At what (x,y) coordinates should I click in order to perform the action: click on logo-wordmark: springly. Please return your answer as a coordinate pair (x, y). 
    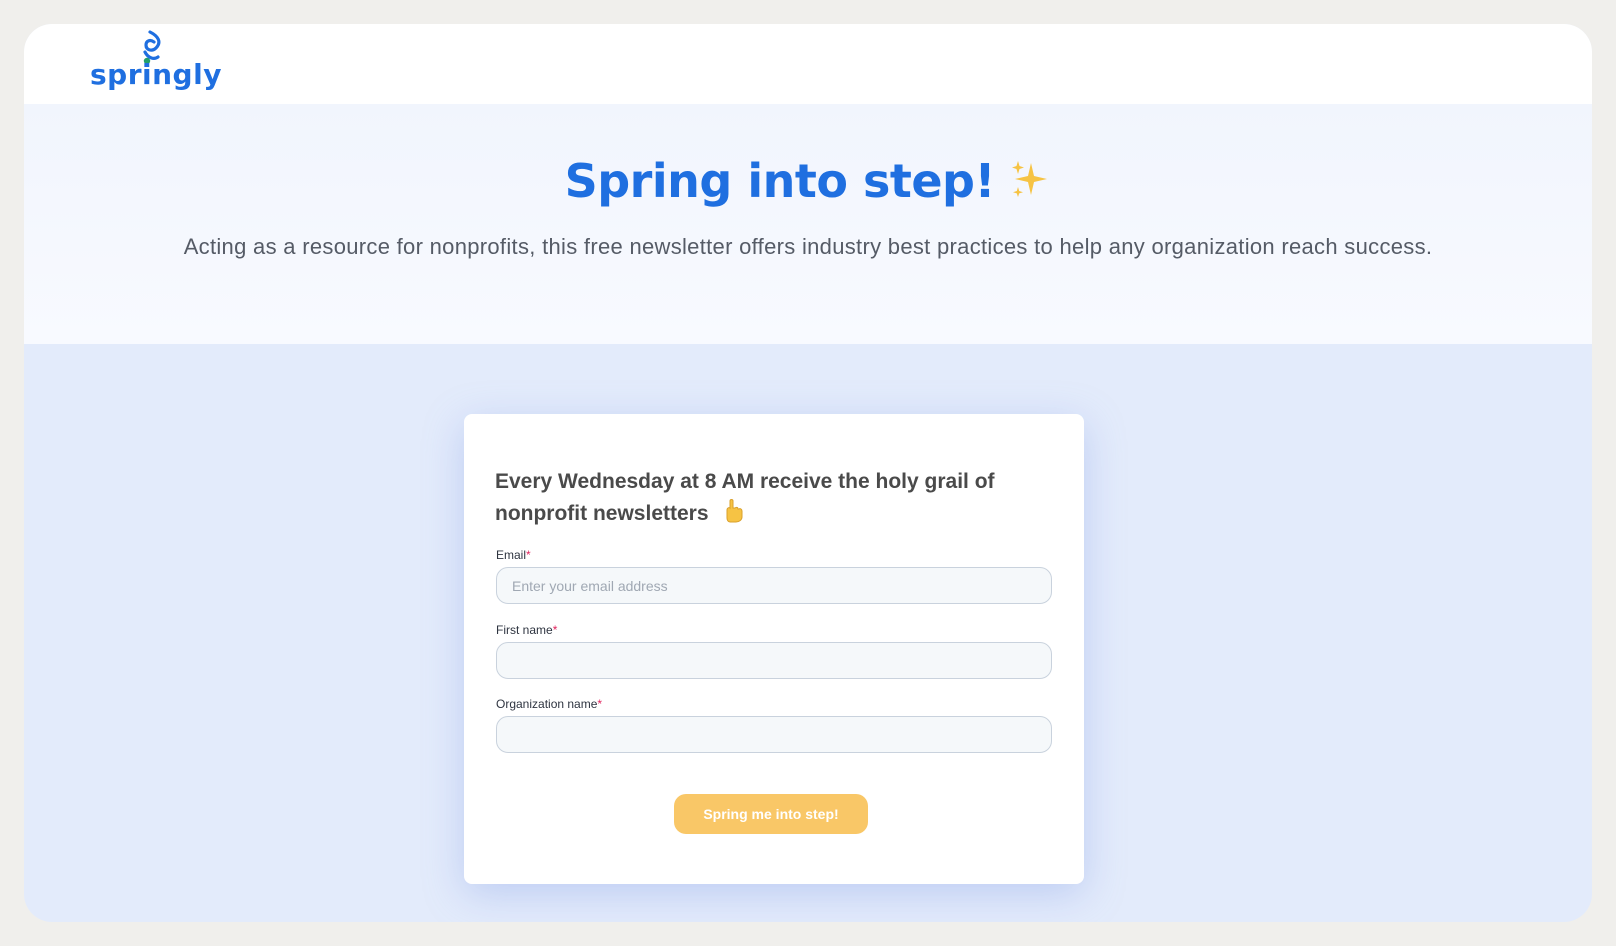
    Looking at the image, I should click on (156, 74).